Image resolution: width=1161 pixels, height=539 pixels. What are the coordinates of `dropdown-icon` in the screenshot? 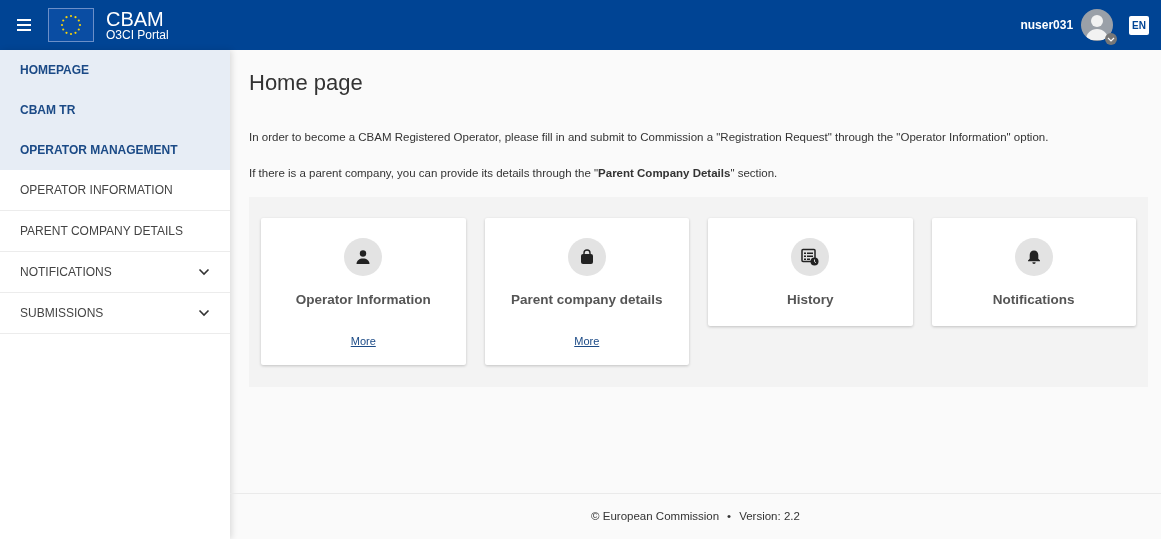 It's located at (1111, 39).